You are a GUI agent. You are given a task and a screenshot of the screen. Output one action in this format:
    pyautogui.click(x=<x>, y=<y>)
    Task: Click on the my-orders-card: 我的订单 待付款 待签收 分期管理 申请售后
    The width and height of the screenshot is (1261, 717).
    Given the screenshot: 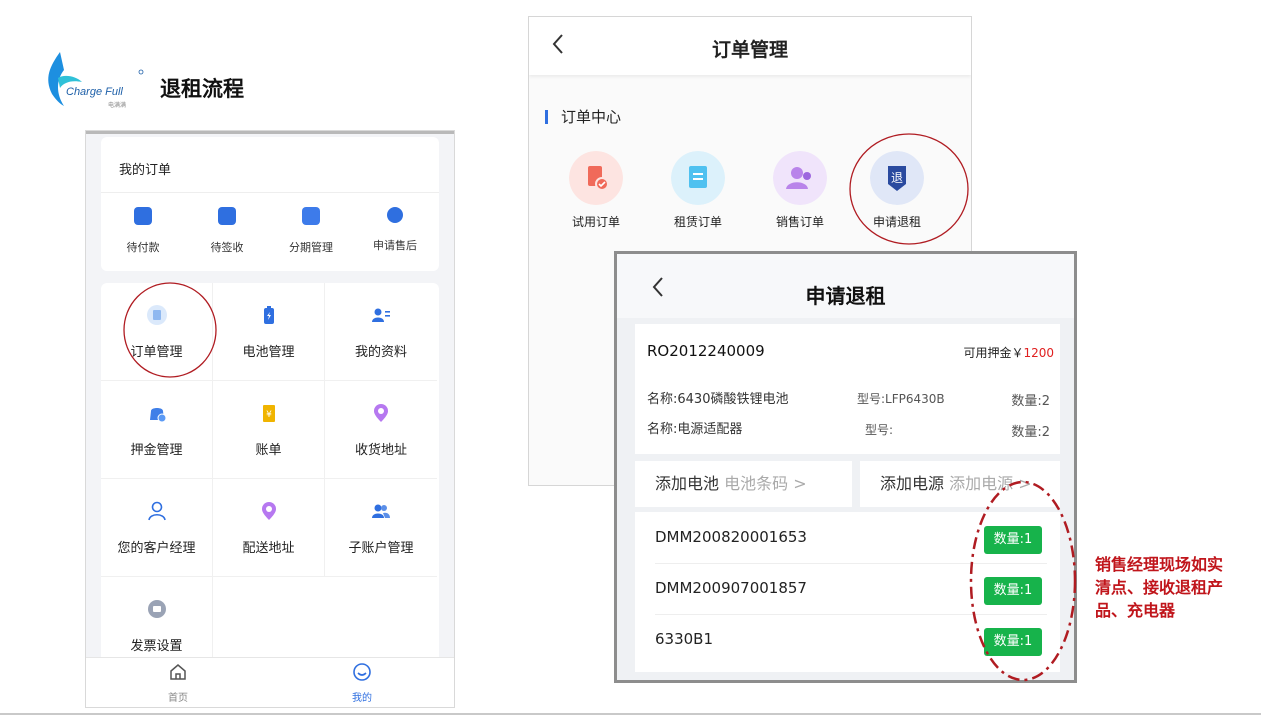 What is the action you would take?
    pyautogui.click(x=270, y=204)
    